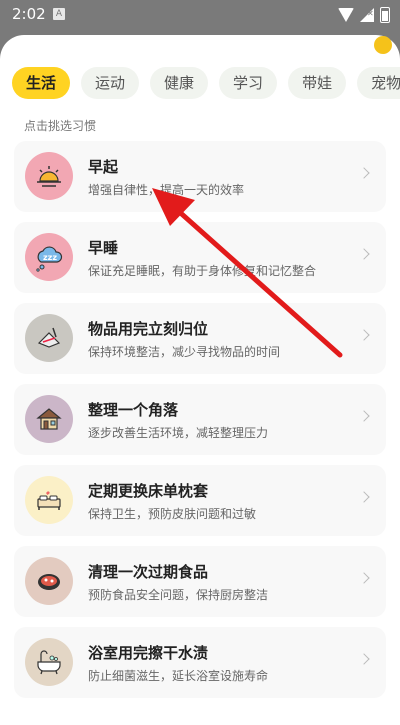  Describe the element at coordinates (179, 83) in the screenshot. I see `tab-health: 健康` at that location.